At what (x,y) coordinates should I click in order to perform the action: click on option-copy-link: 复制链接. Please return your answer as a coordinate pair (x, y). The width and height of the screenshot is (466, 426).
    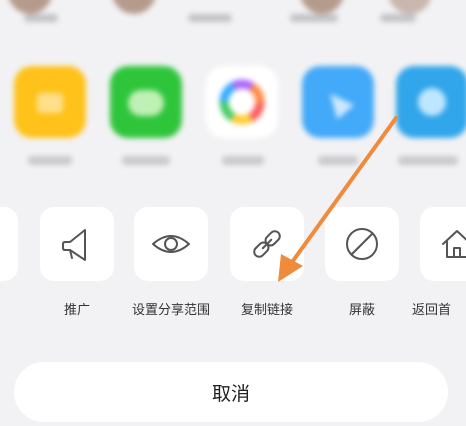
    Looking at the image, I should click on (267, 262).